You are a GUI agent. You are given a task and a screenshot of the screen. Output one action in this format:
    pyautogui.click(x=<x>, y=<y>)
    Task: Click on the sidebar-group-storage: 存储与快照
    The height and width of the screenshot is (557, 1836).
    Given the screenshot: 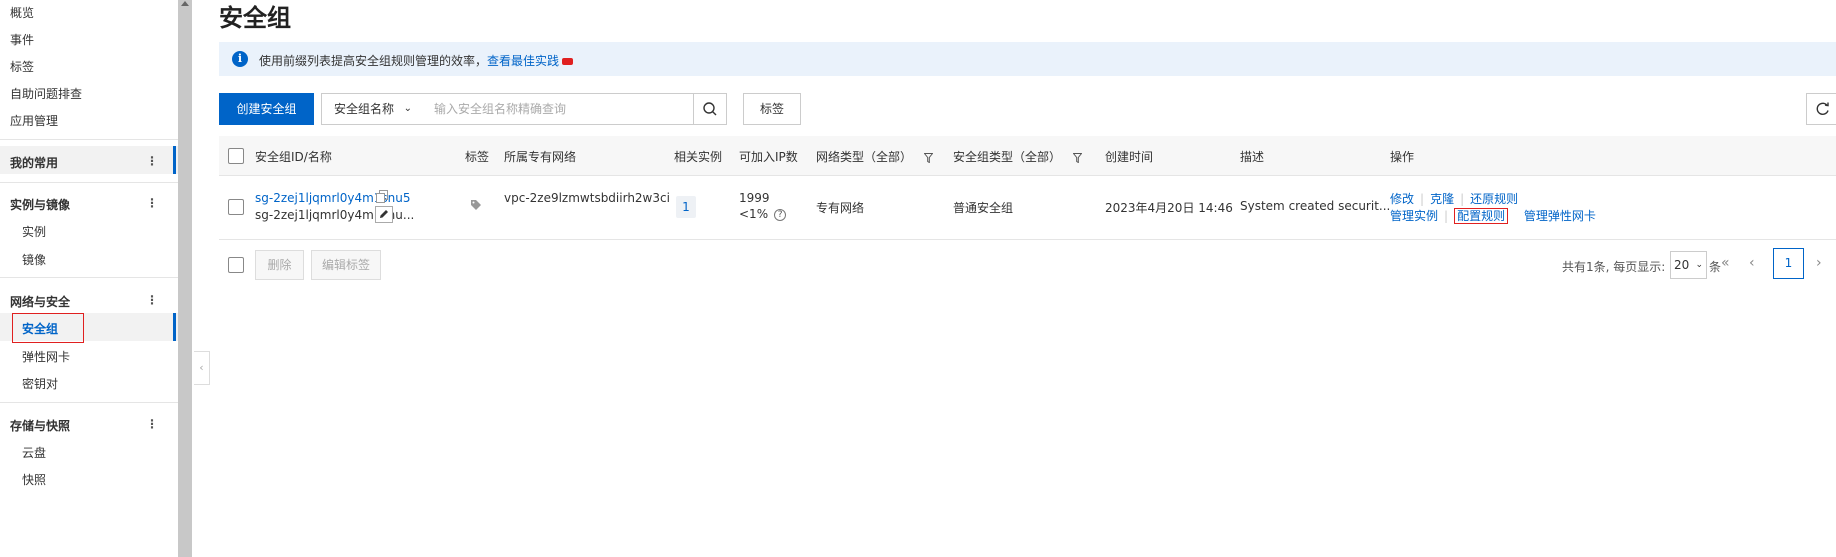 What is the action you would take?
    pyautogui.click(x=40, y=425)
    